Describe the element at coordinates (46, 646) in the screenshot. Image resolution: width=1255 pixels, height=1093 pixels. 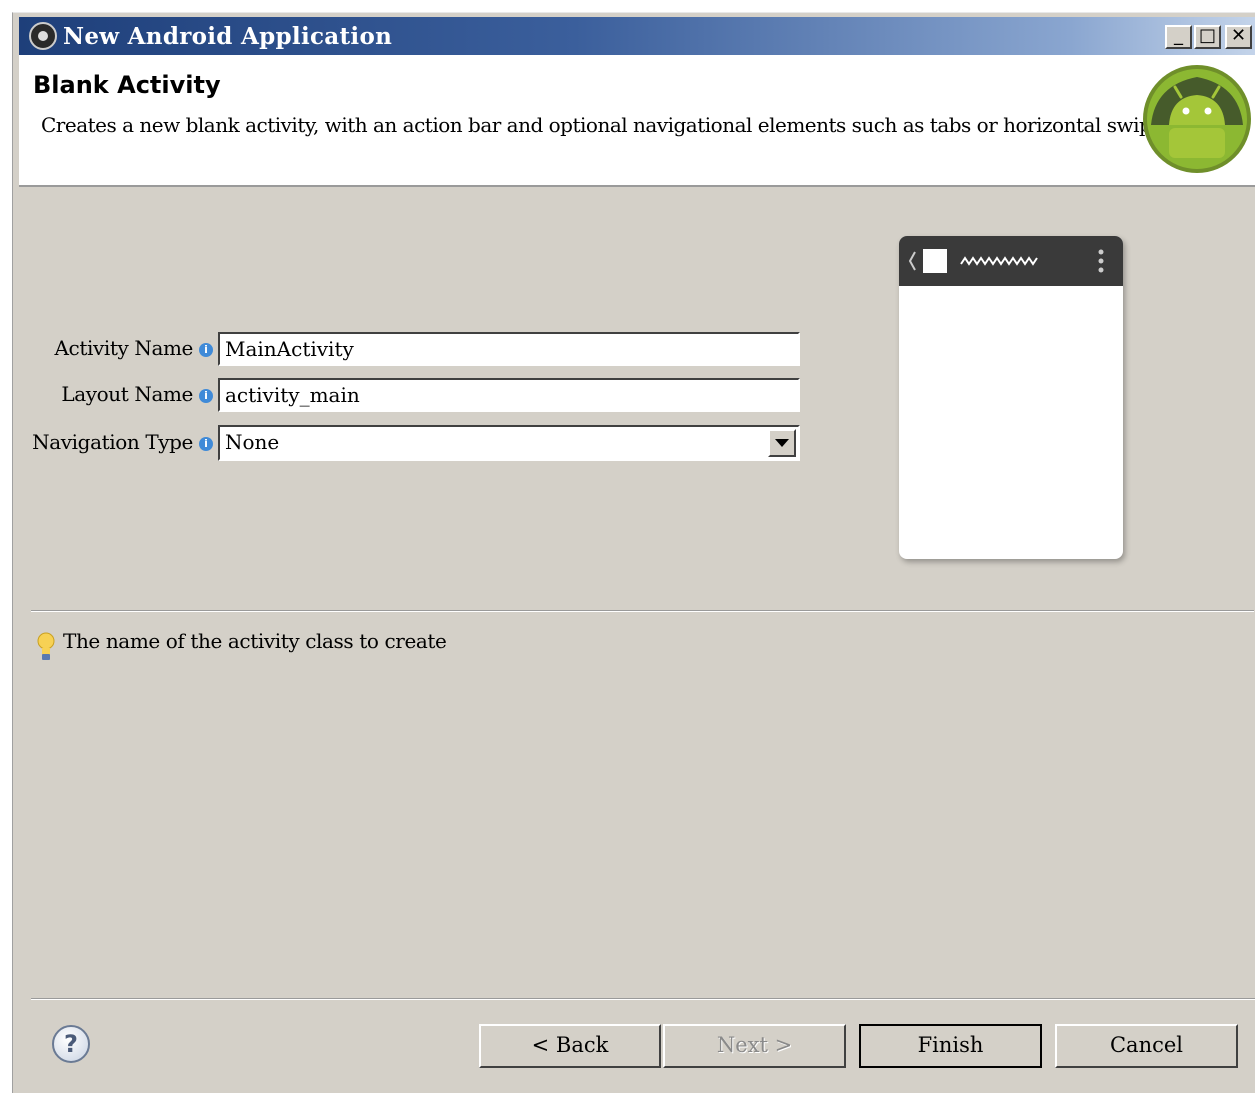
I see `lightbulb-icon` at that location.